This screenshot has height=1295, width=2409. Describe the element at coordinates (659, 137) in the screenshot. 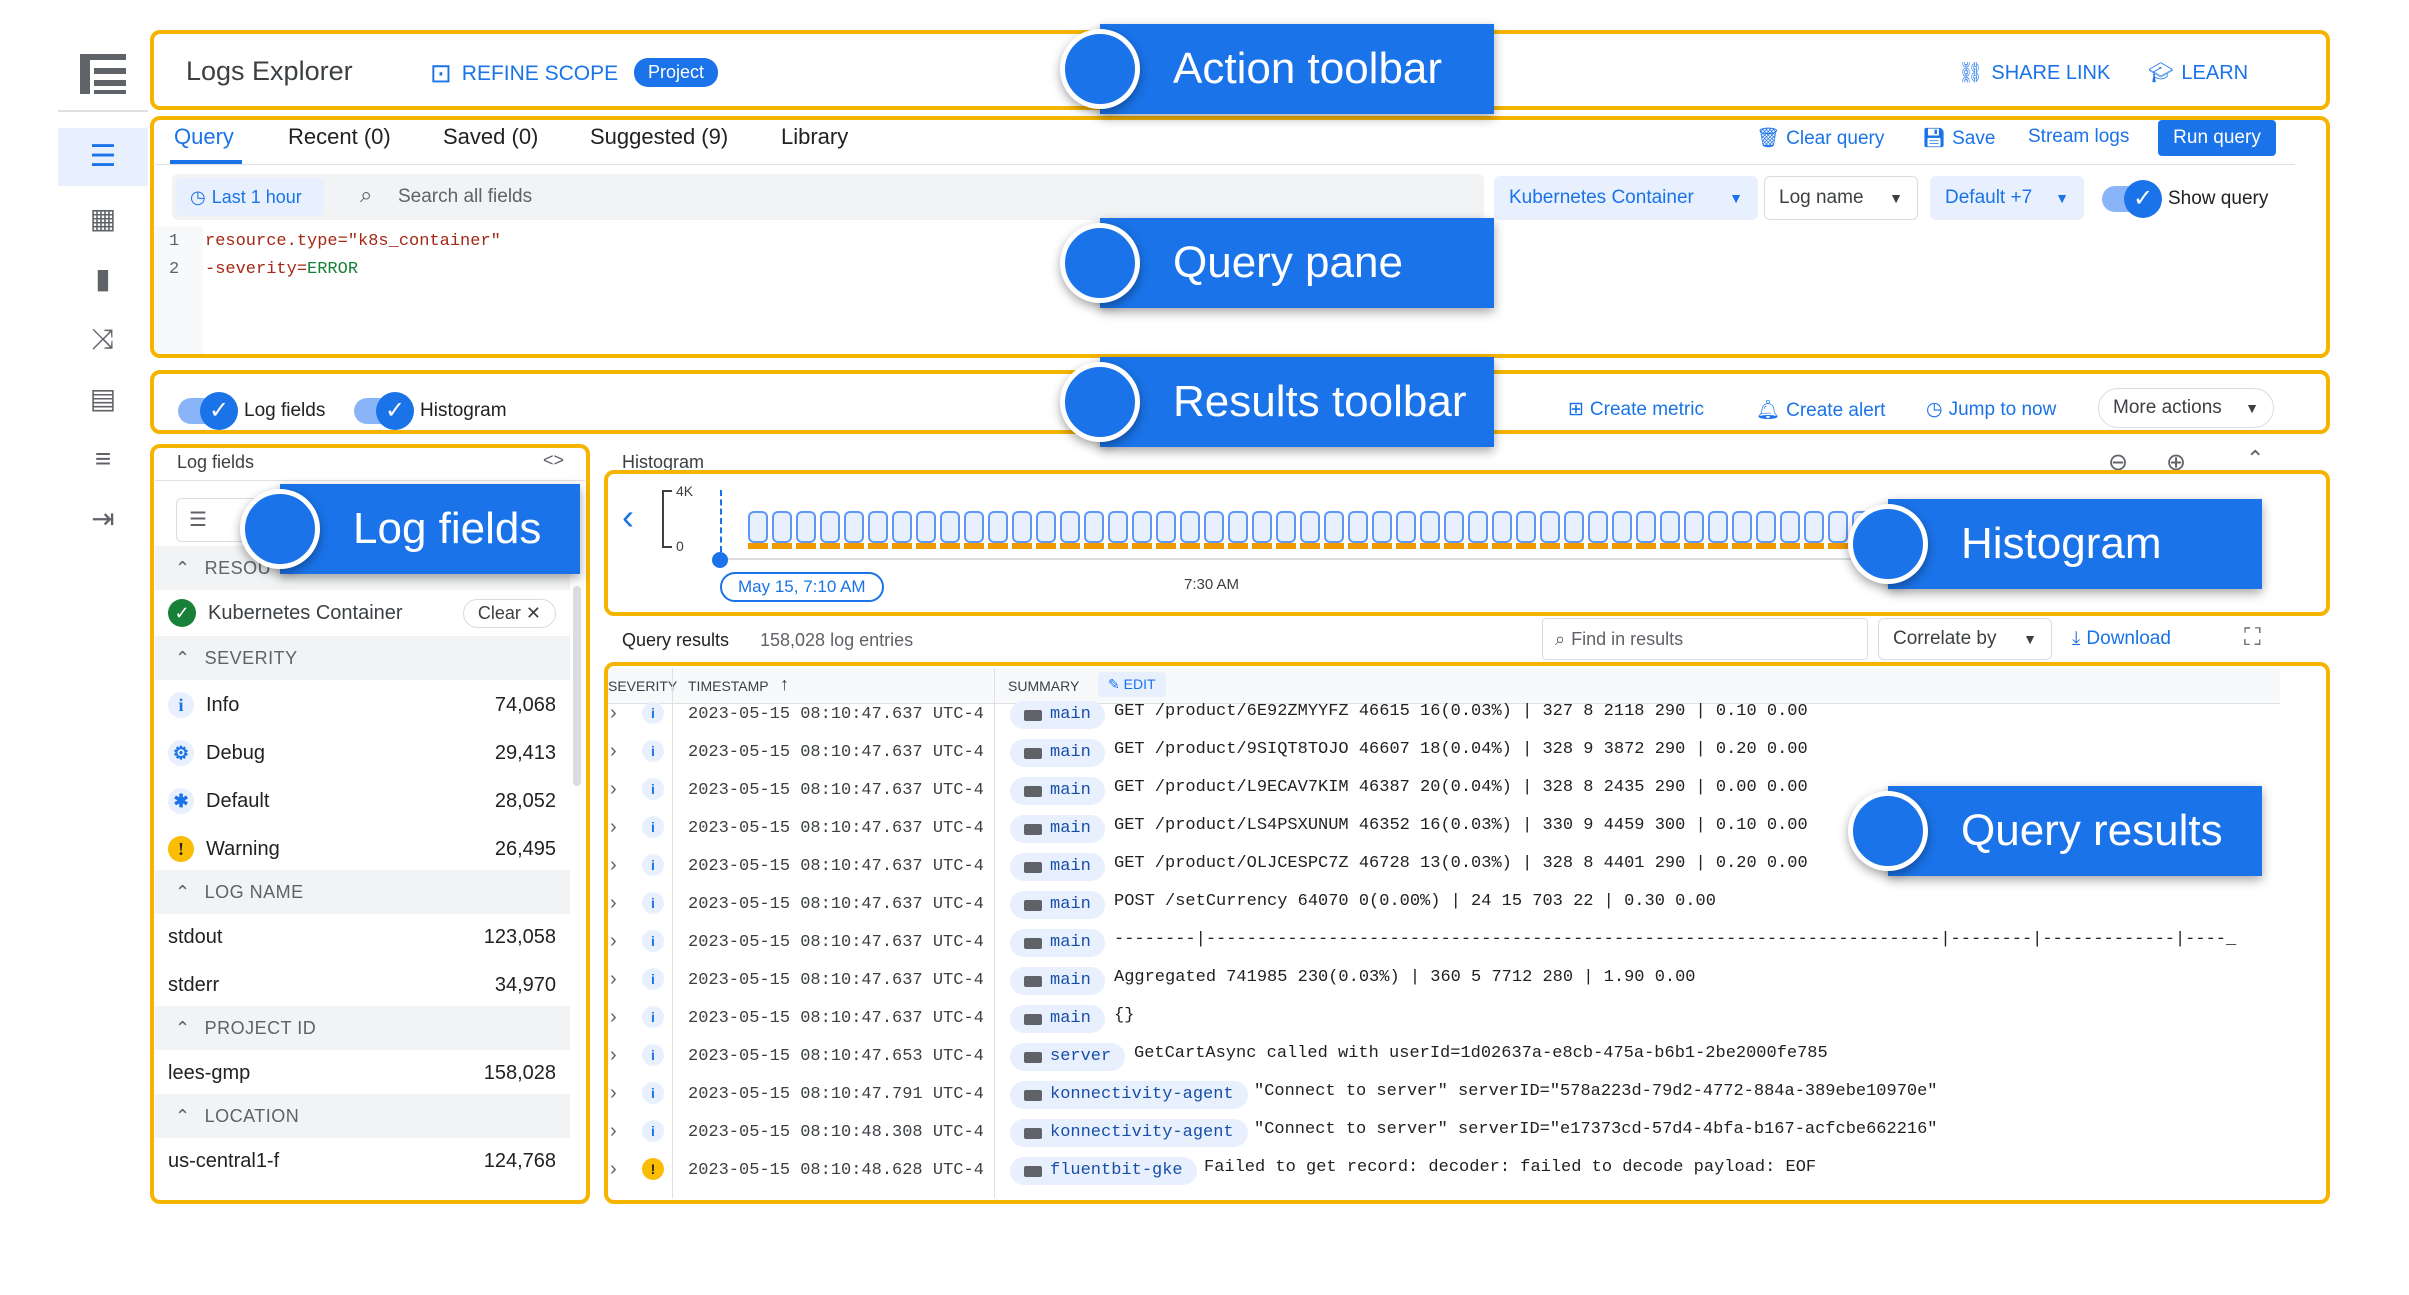

I see `tab-suggested: Suggested (9)` at that location.